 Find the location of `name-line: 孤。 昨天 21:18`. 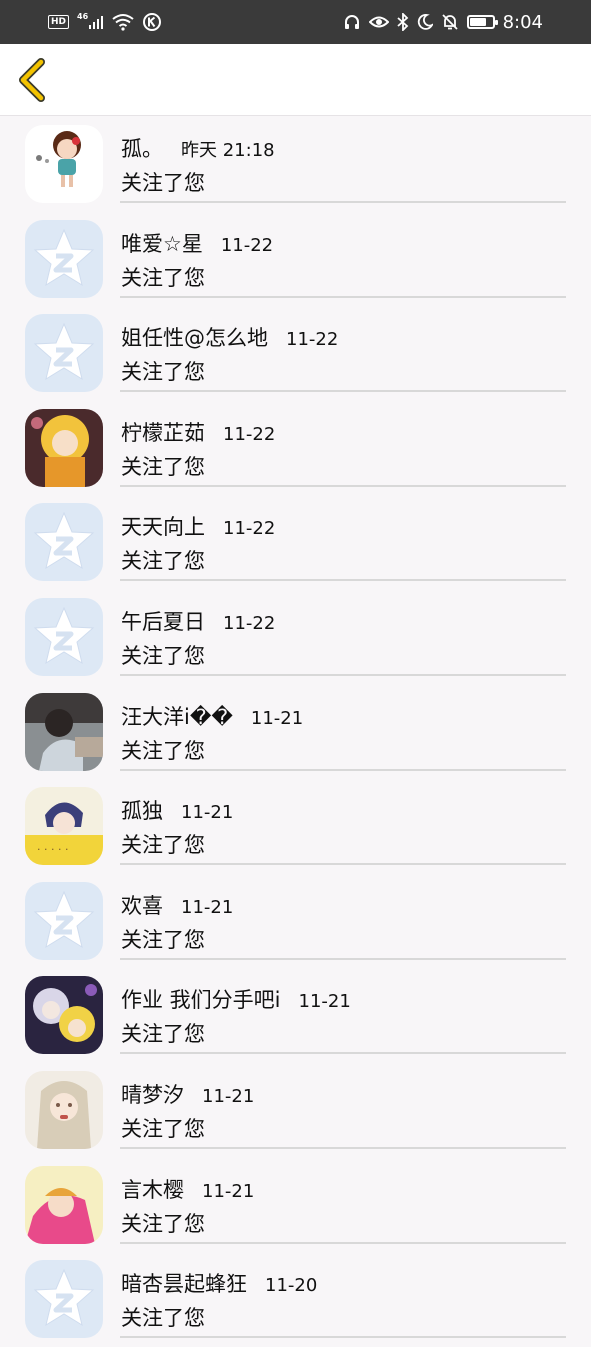

name-line: 孤。 昨天 21:18 is located at coordinates (198, 147).